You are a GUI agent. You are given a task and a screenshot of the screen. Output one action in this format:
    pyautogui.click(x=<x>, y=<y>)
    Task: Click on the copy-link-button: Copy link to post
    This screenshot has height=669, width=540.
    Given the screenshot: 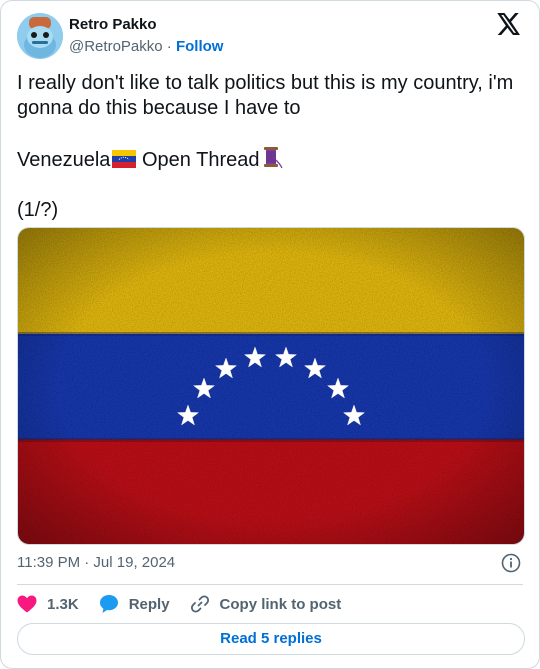 What is the action you would take?
    pyautogui.click(x=266, y=604)
    